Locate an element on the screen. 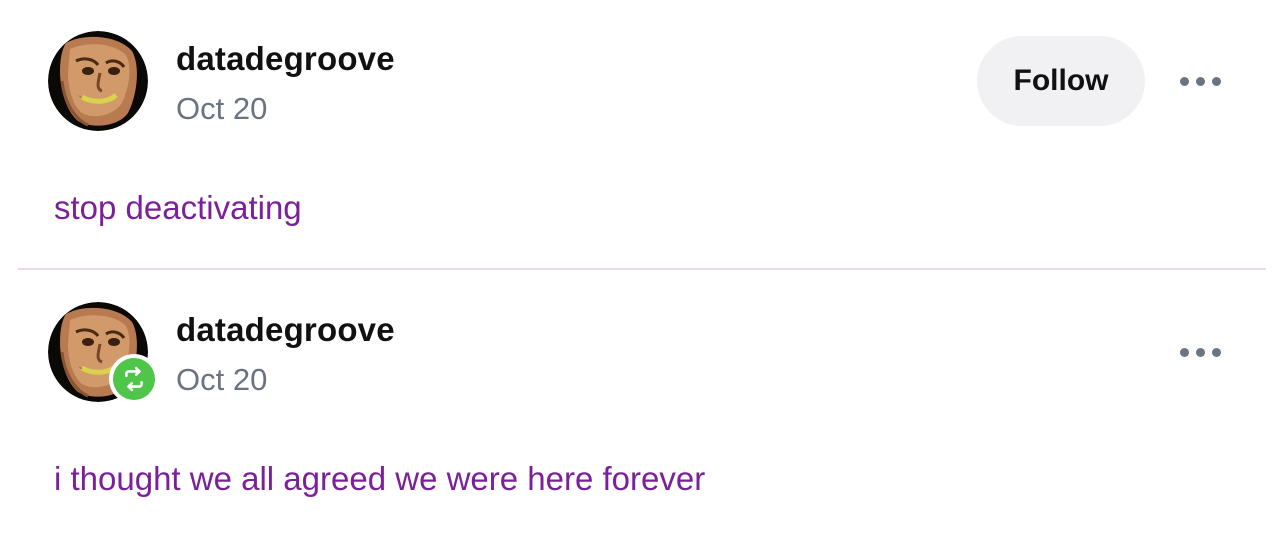 This screenshot has width=1284, height=552. reblog-badge is located at coordinates (134, 379).